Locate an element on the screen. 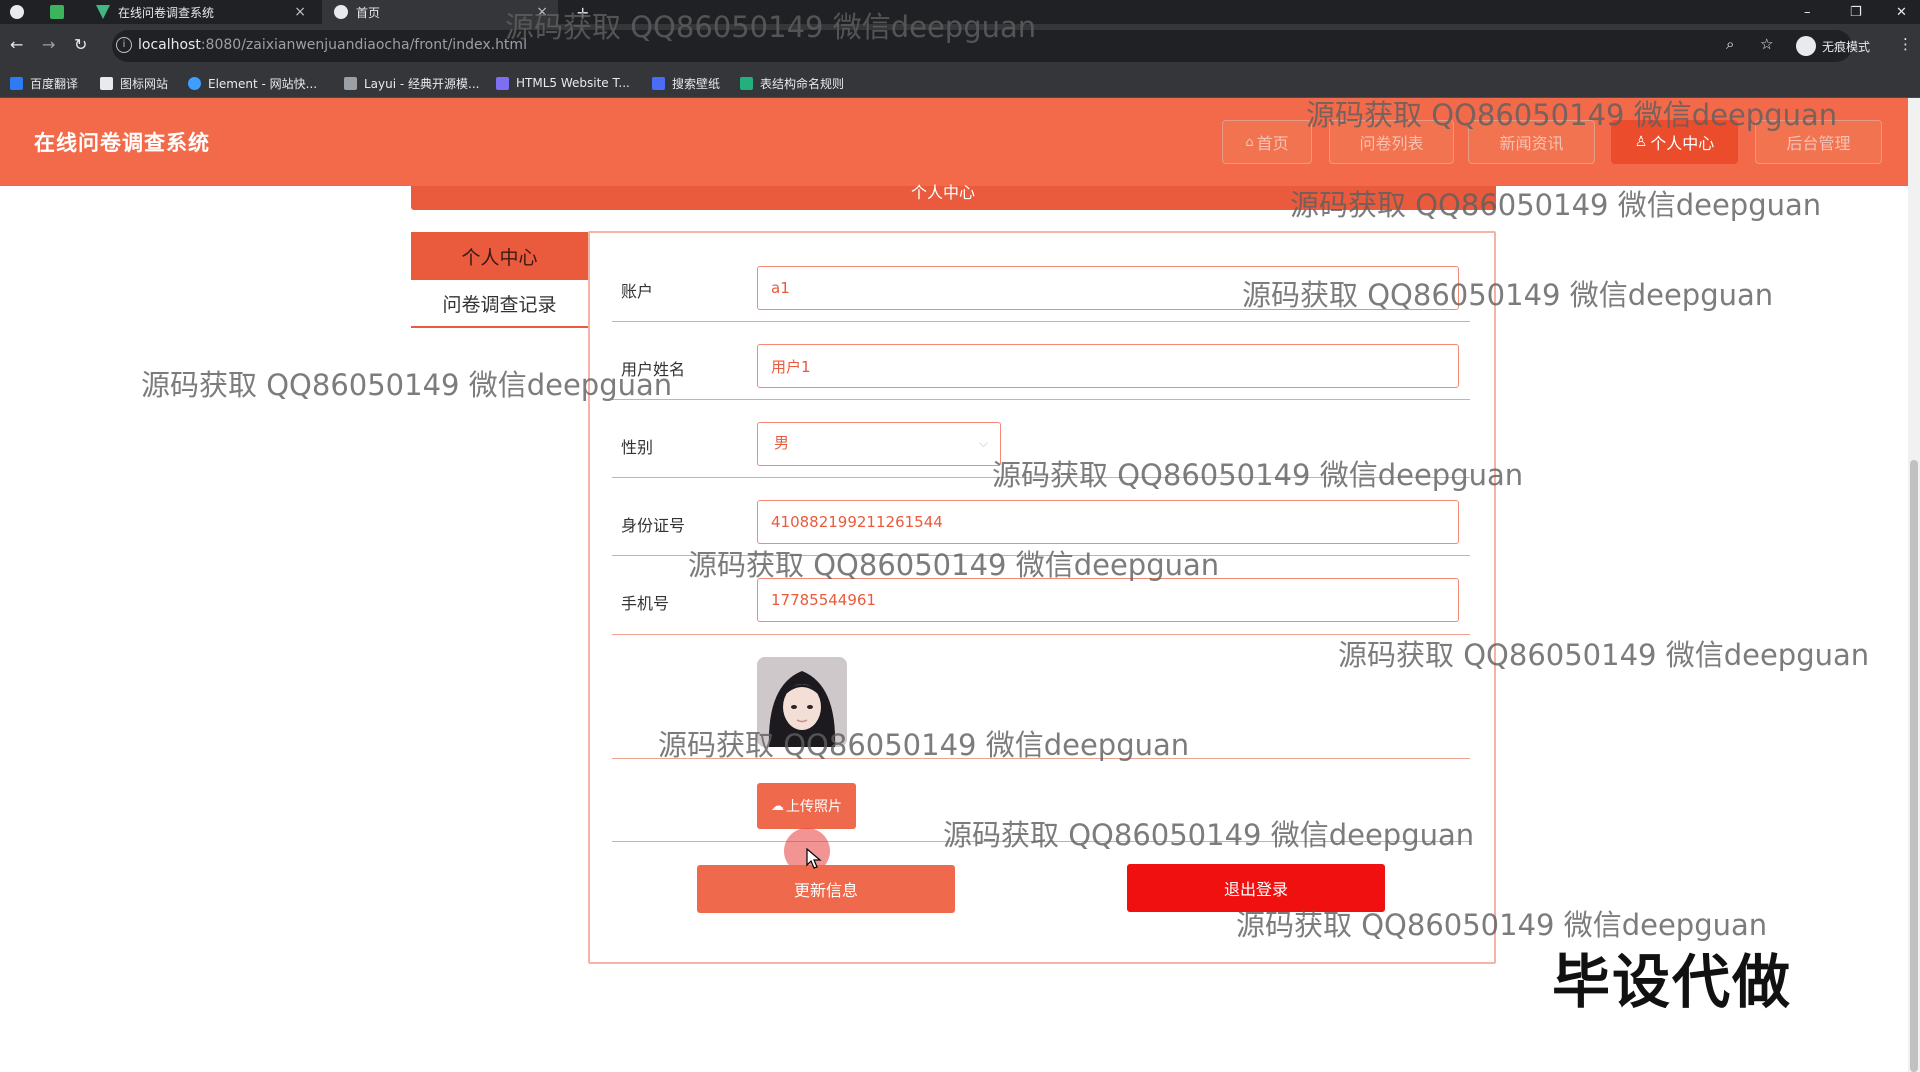 The height and width of the screenshot is (1072, 1920). sidebar-item-label: 问卷调查记录 is located at coordinates (499, 304).